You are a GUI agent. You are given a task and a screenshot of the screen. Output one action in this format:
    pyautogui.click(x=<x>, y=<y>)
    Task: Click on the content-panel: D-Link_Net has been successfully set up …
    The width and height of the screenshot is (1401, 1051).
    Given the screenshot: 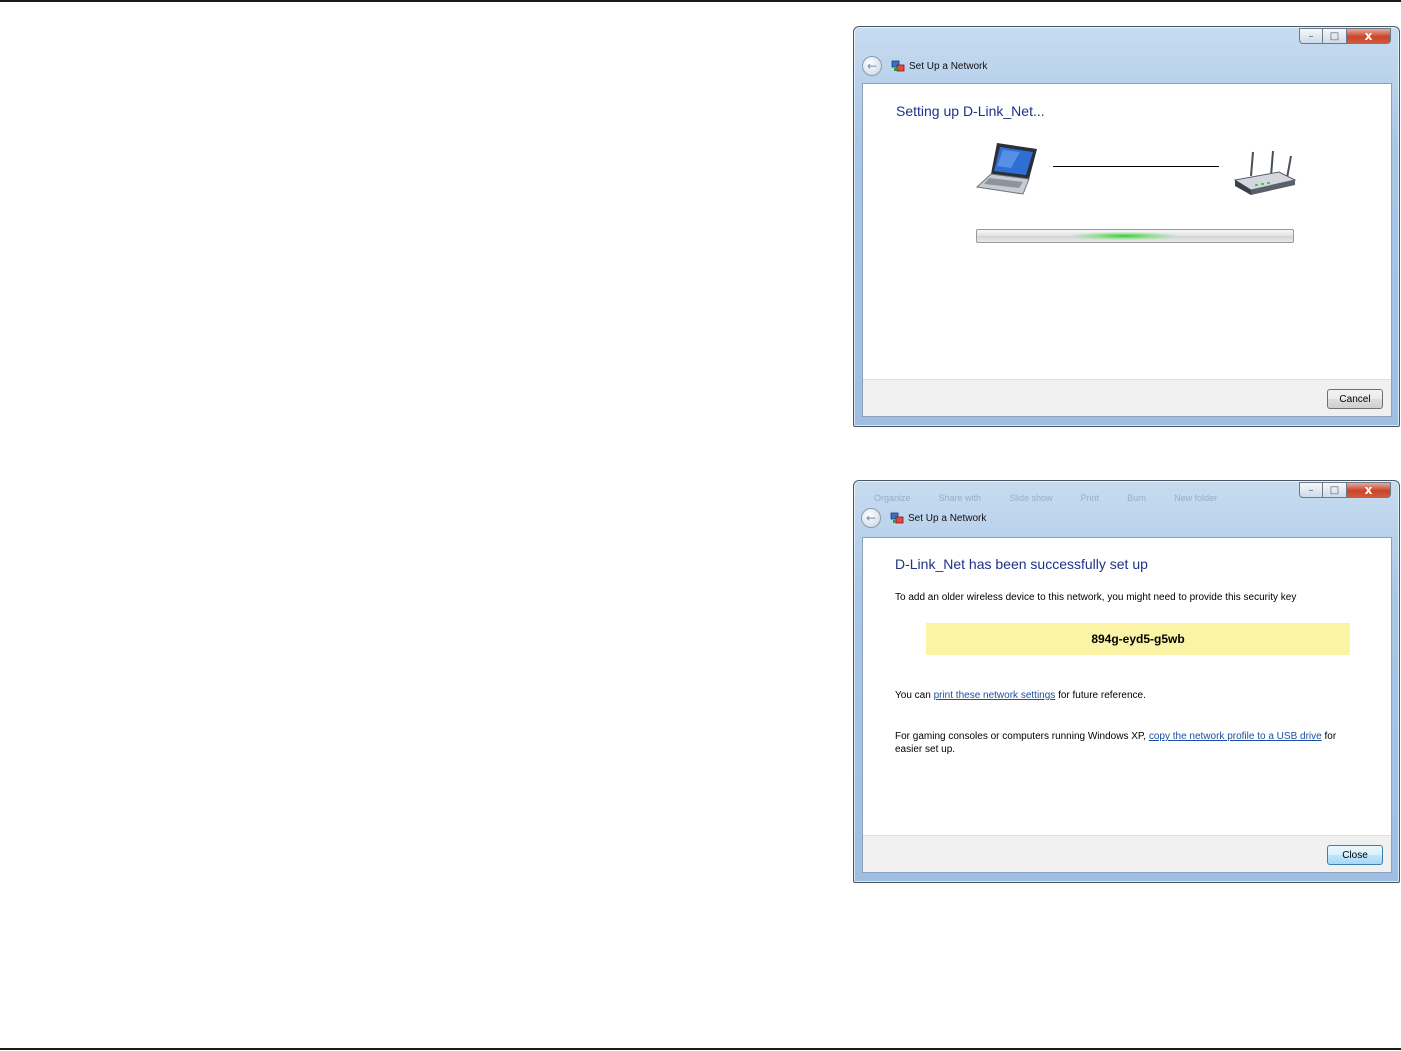 What is the action you would take?
    pyautogui.click(x=1127, y=705)
    